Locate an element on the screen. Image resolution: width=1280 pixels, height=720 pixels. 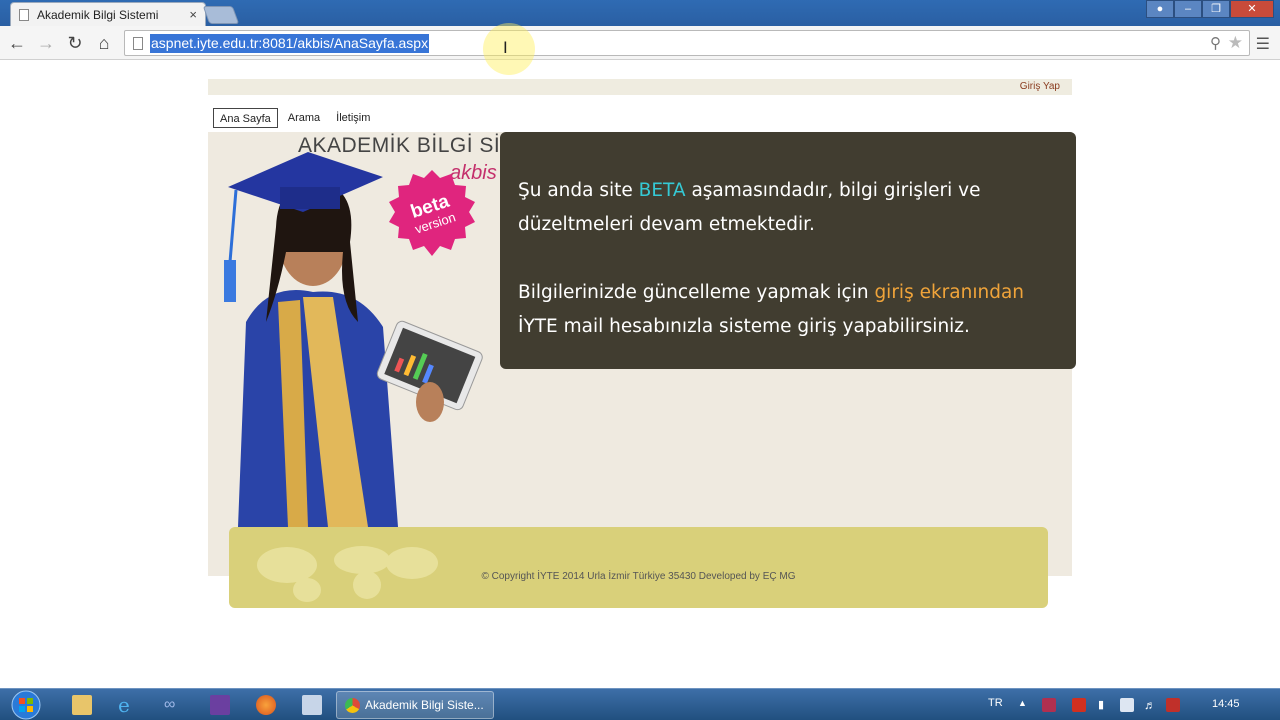
page-icon is located at coordinates (24, 14).